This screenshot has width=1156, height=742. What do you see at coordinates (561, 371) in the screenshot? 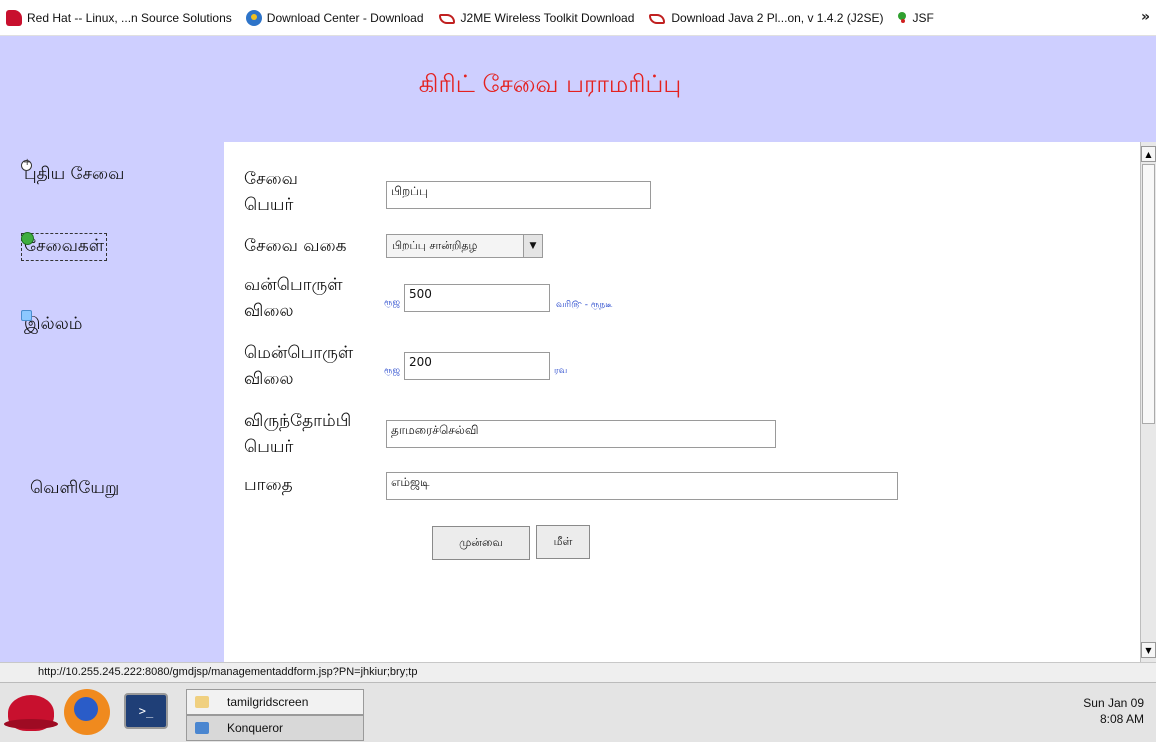
I see `software-note: ரவ` at bounding box center [561, 371].